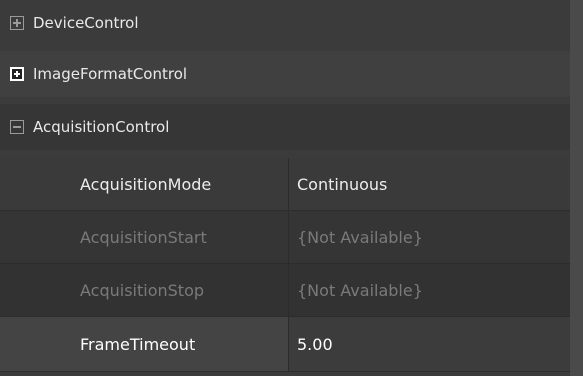 The width and height of the screenshot is (583, 376). I want to click on property-row-acquisition-start: AcquisitionStart {Not Available}, so click(285, 237).